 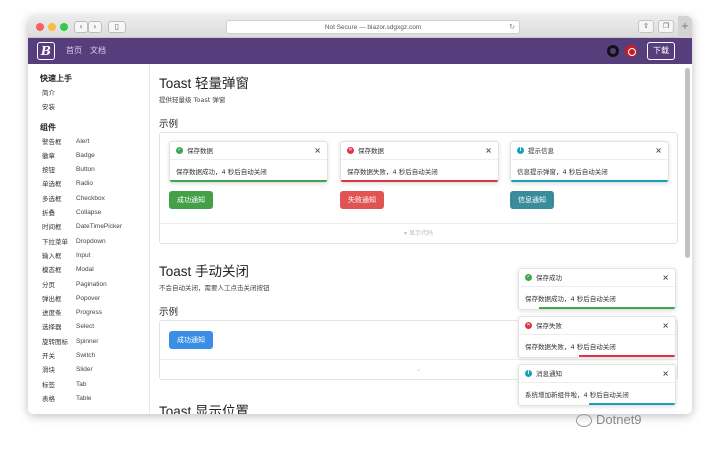 What do you see at coordinates (52, 298) in the screenshot?
I see `sidebar-item-label: 弹出框` at bounding box center [52, 298].